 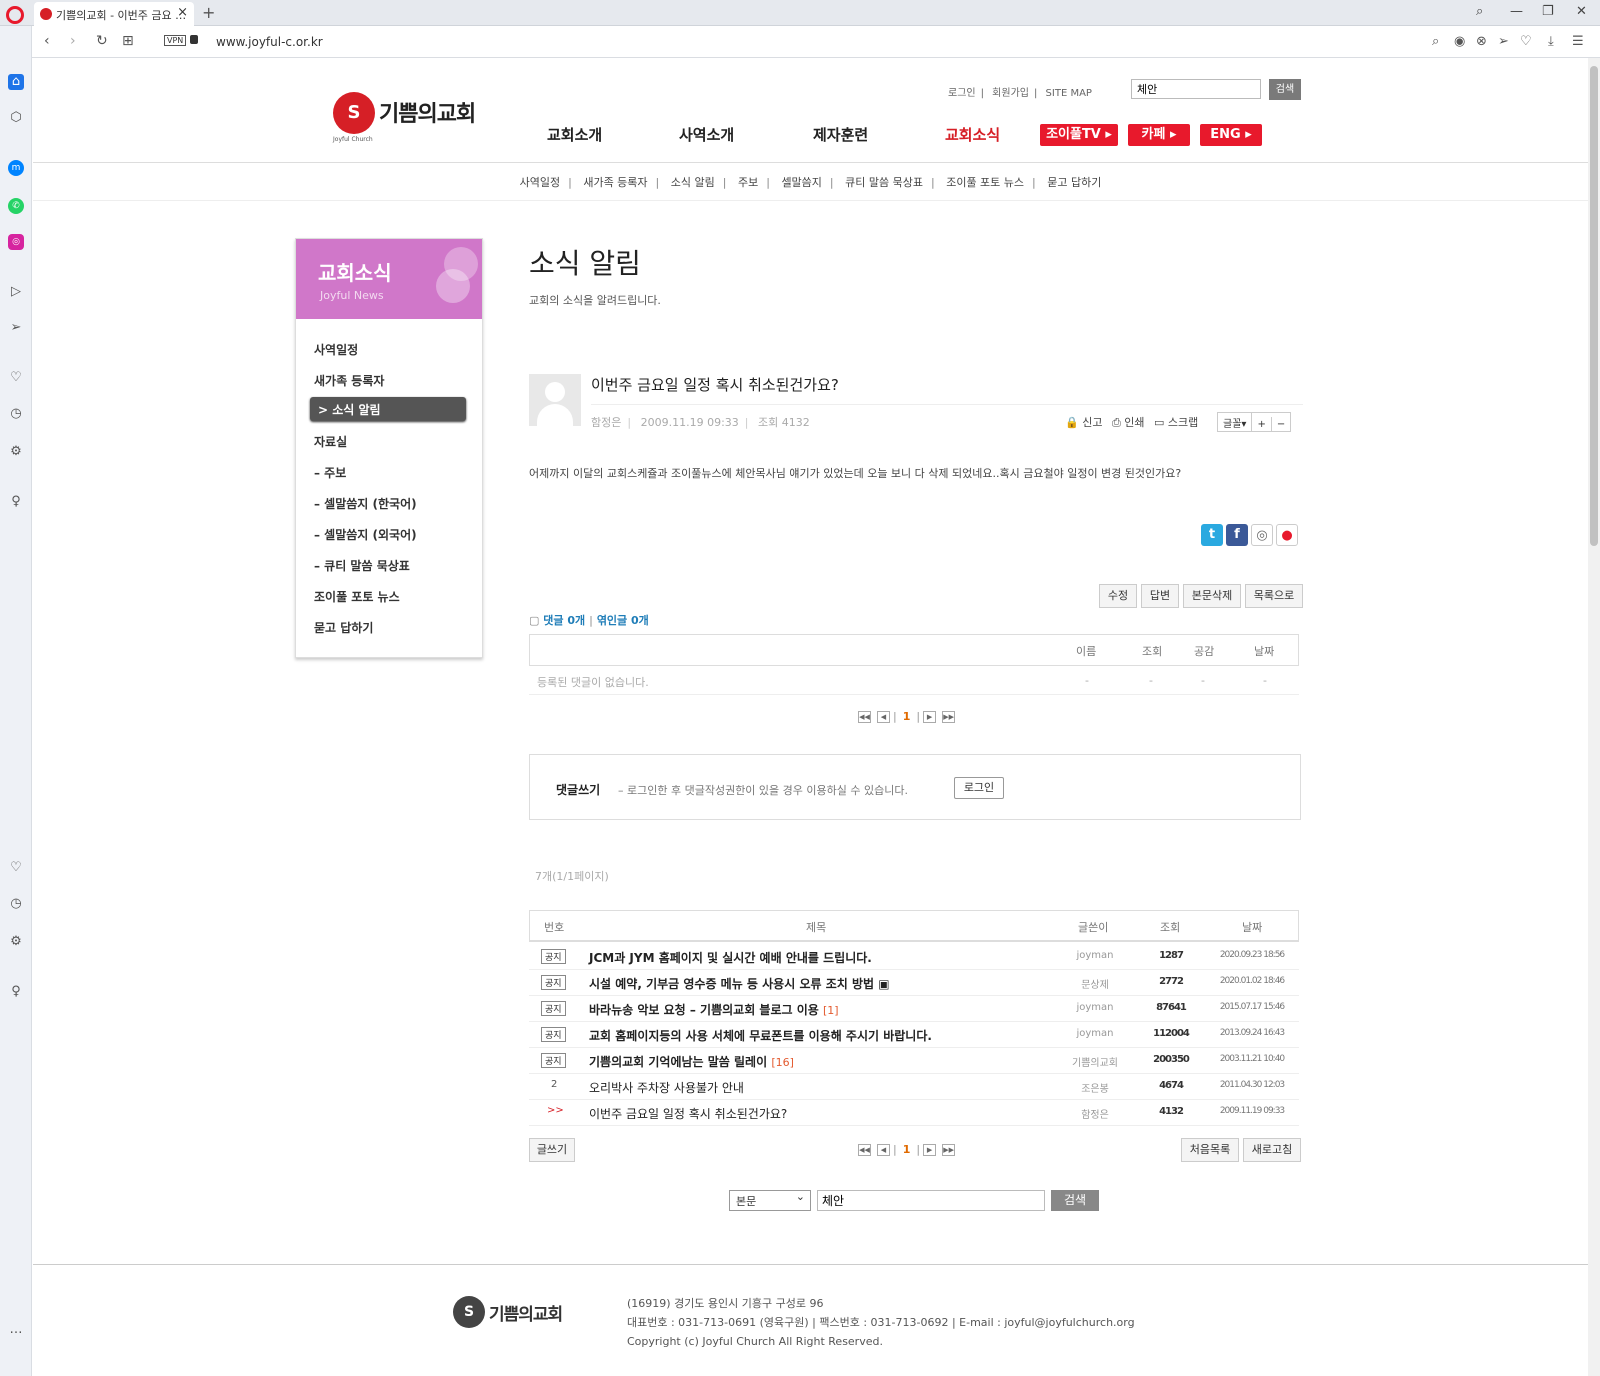 What do you see at coordinates (1092, 422) in the screenshot?
I see `report-button: 신고` at bounding box center [1092, 422].